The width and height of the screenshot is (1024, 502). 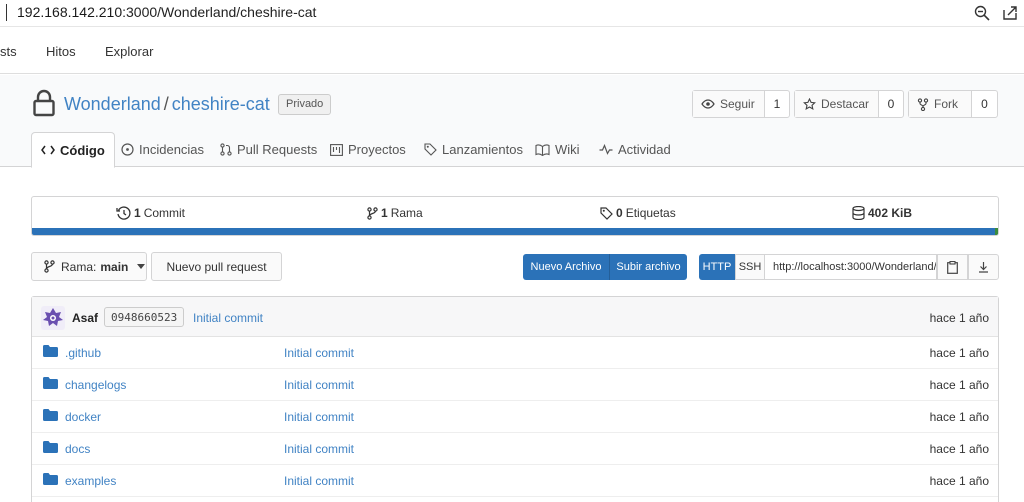 I want to click on database-icon, so click(x=858, y=213).